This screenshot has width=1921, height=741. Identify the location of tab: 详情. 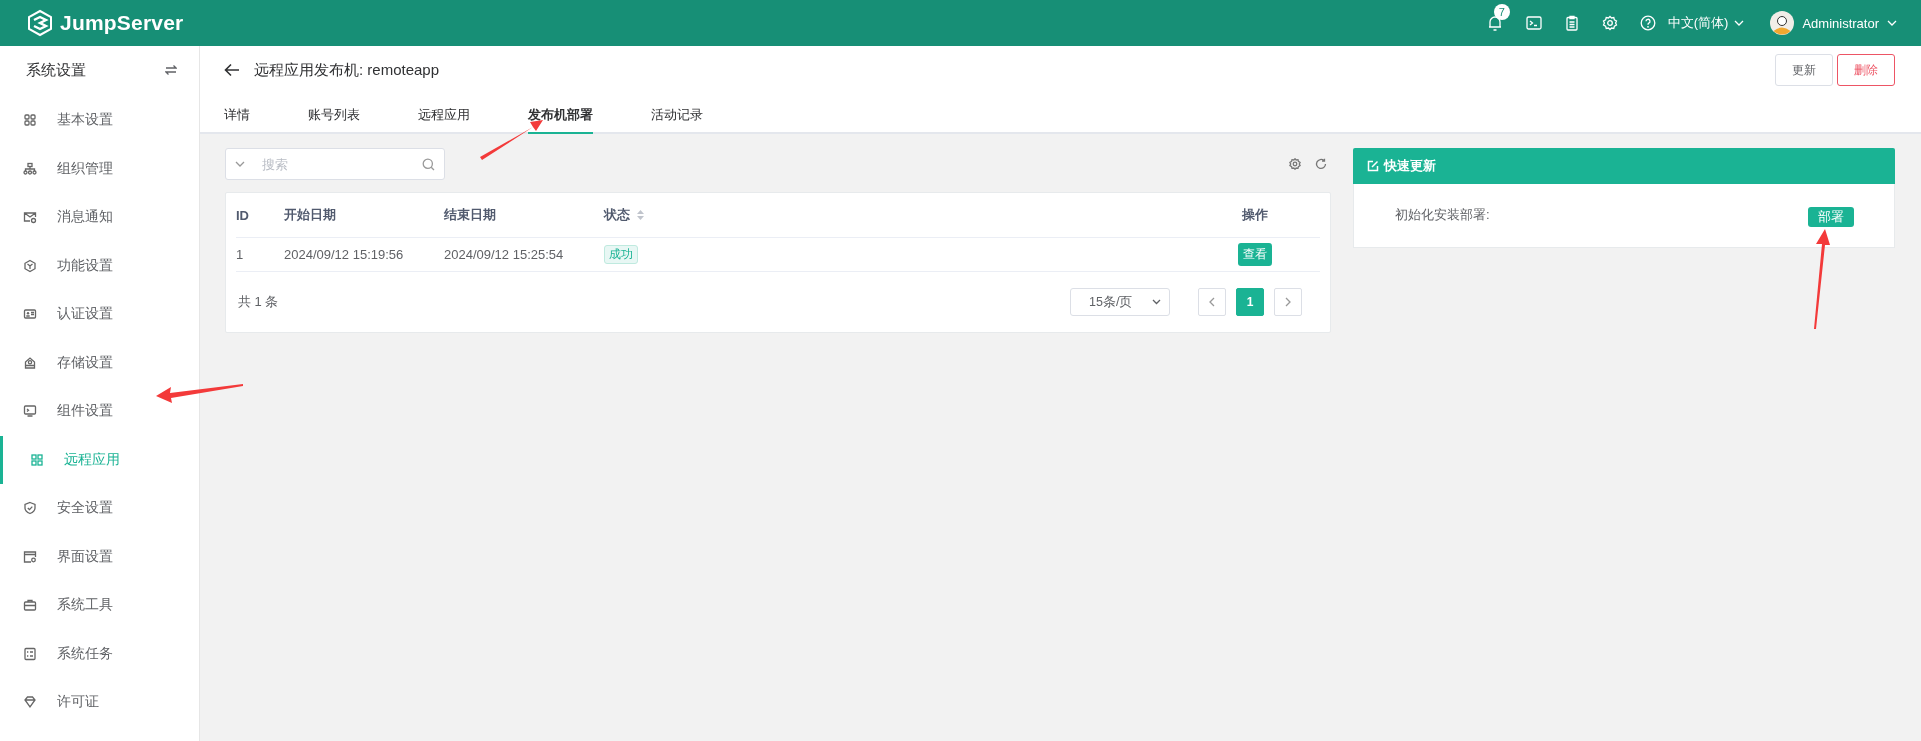
(237, 120).